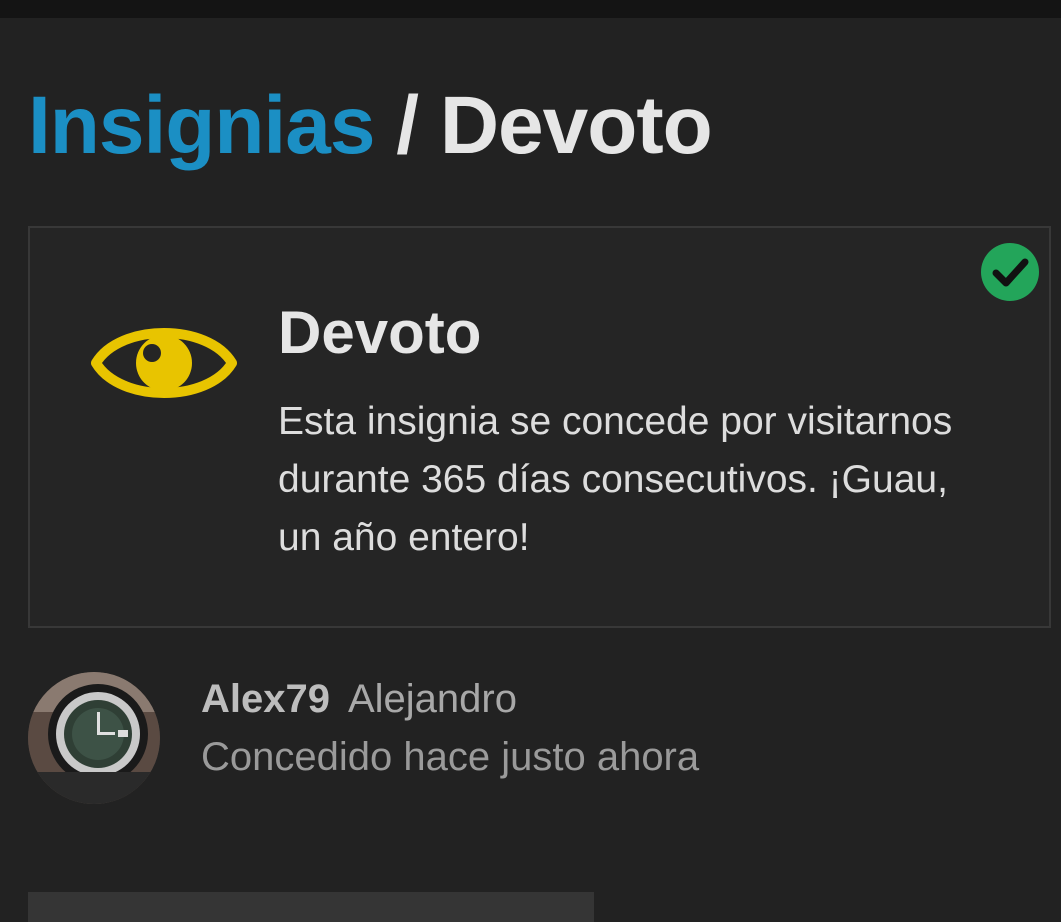 The height and width of the screenshot is (922, 1061). What do you see at coordinates (201, 125) in the screenshot?
I see `breadcrumb-badges-link: Insignias` at bounding box center [201, 125].